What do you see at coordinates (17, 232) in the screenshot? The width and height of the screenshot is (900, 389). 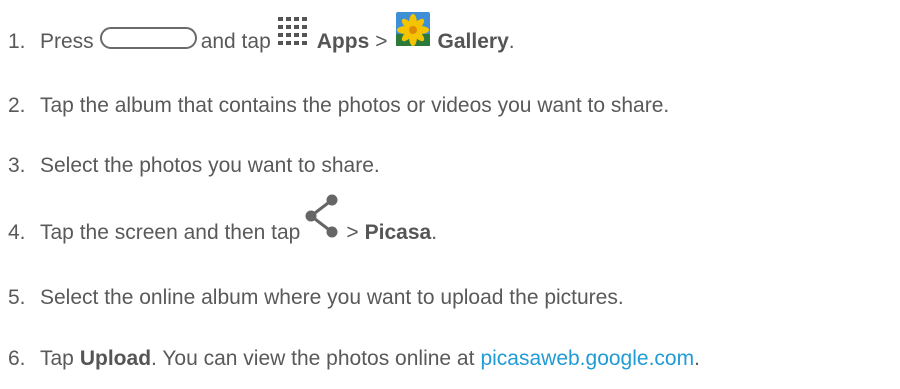 I see `step-number: 4.` at bounding box center [17, 232].